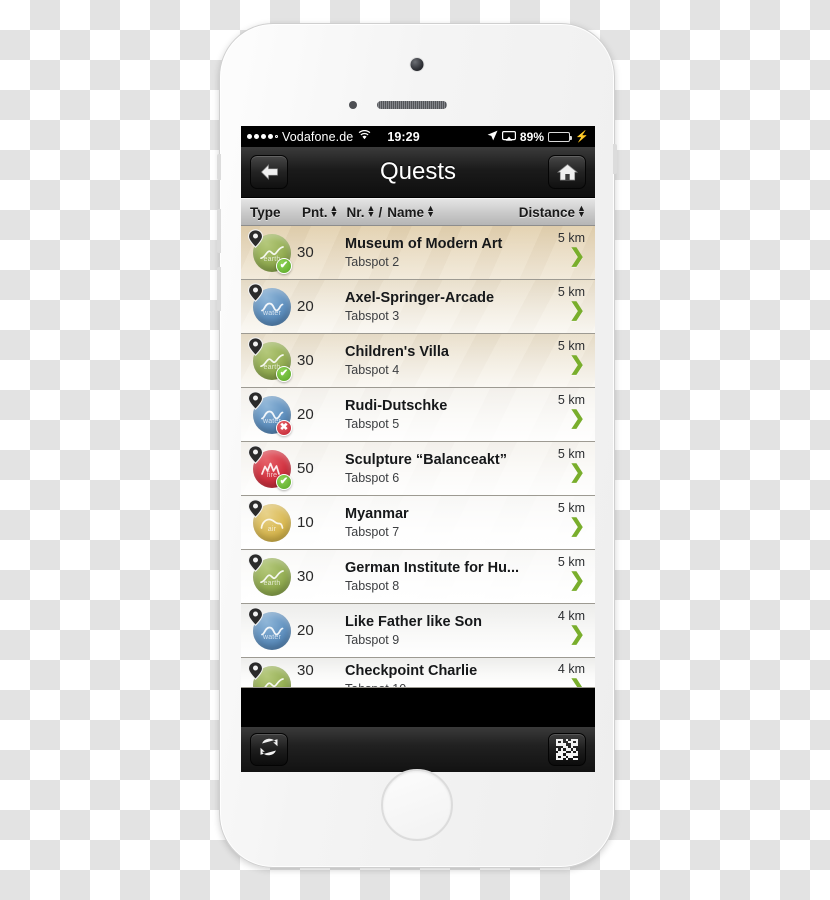  Describe the element at coordinates (552, 211) in the screenshot. I see `column-header-distance: Distance ▲ ▼` at that location.